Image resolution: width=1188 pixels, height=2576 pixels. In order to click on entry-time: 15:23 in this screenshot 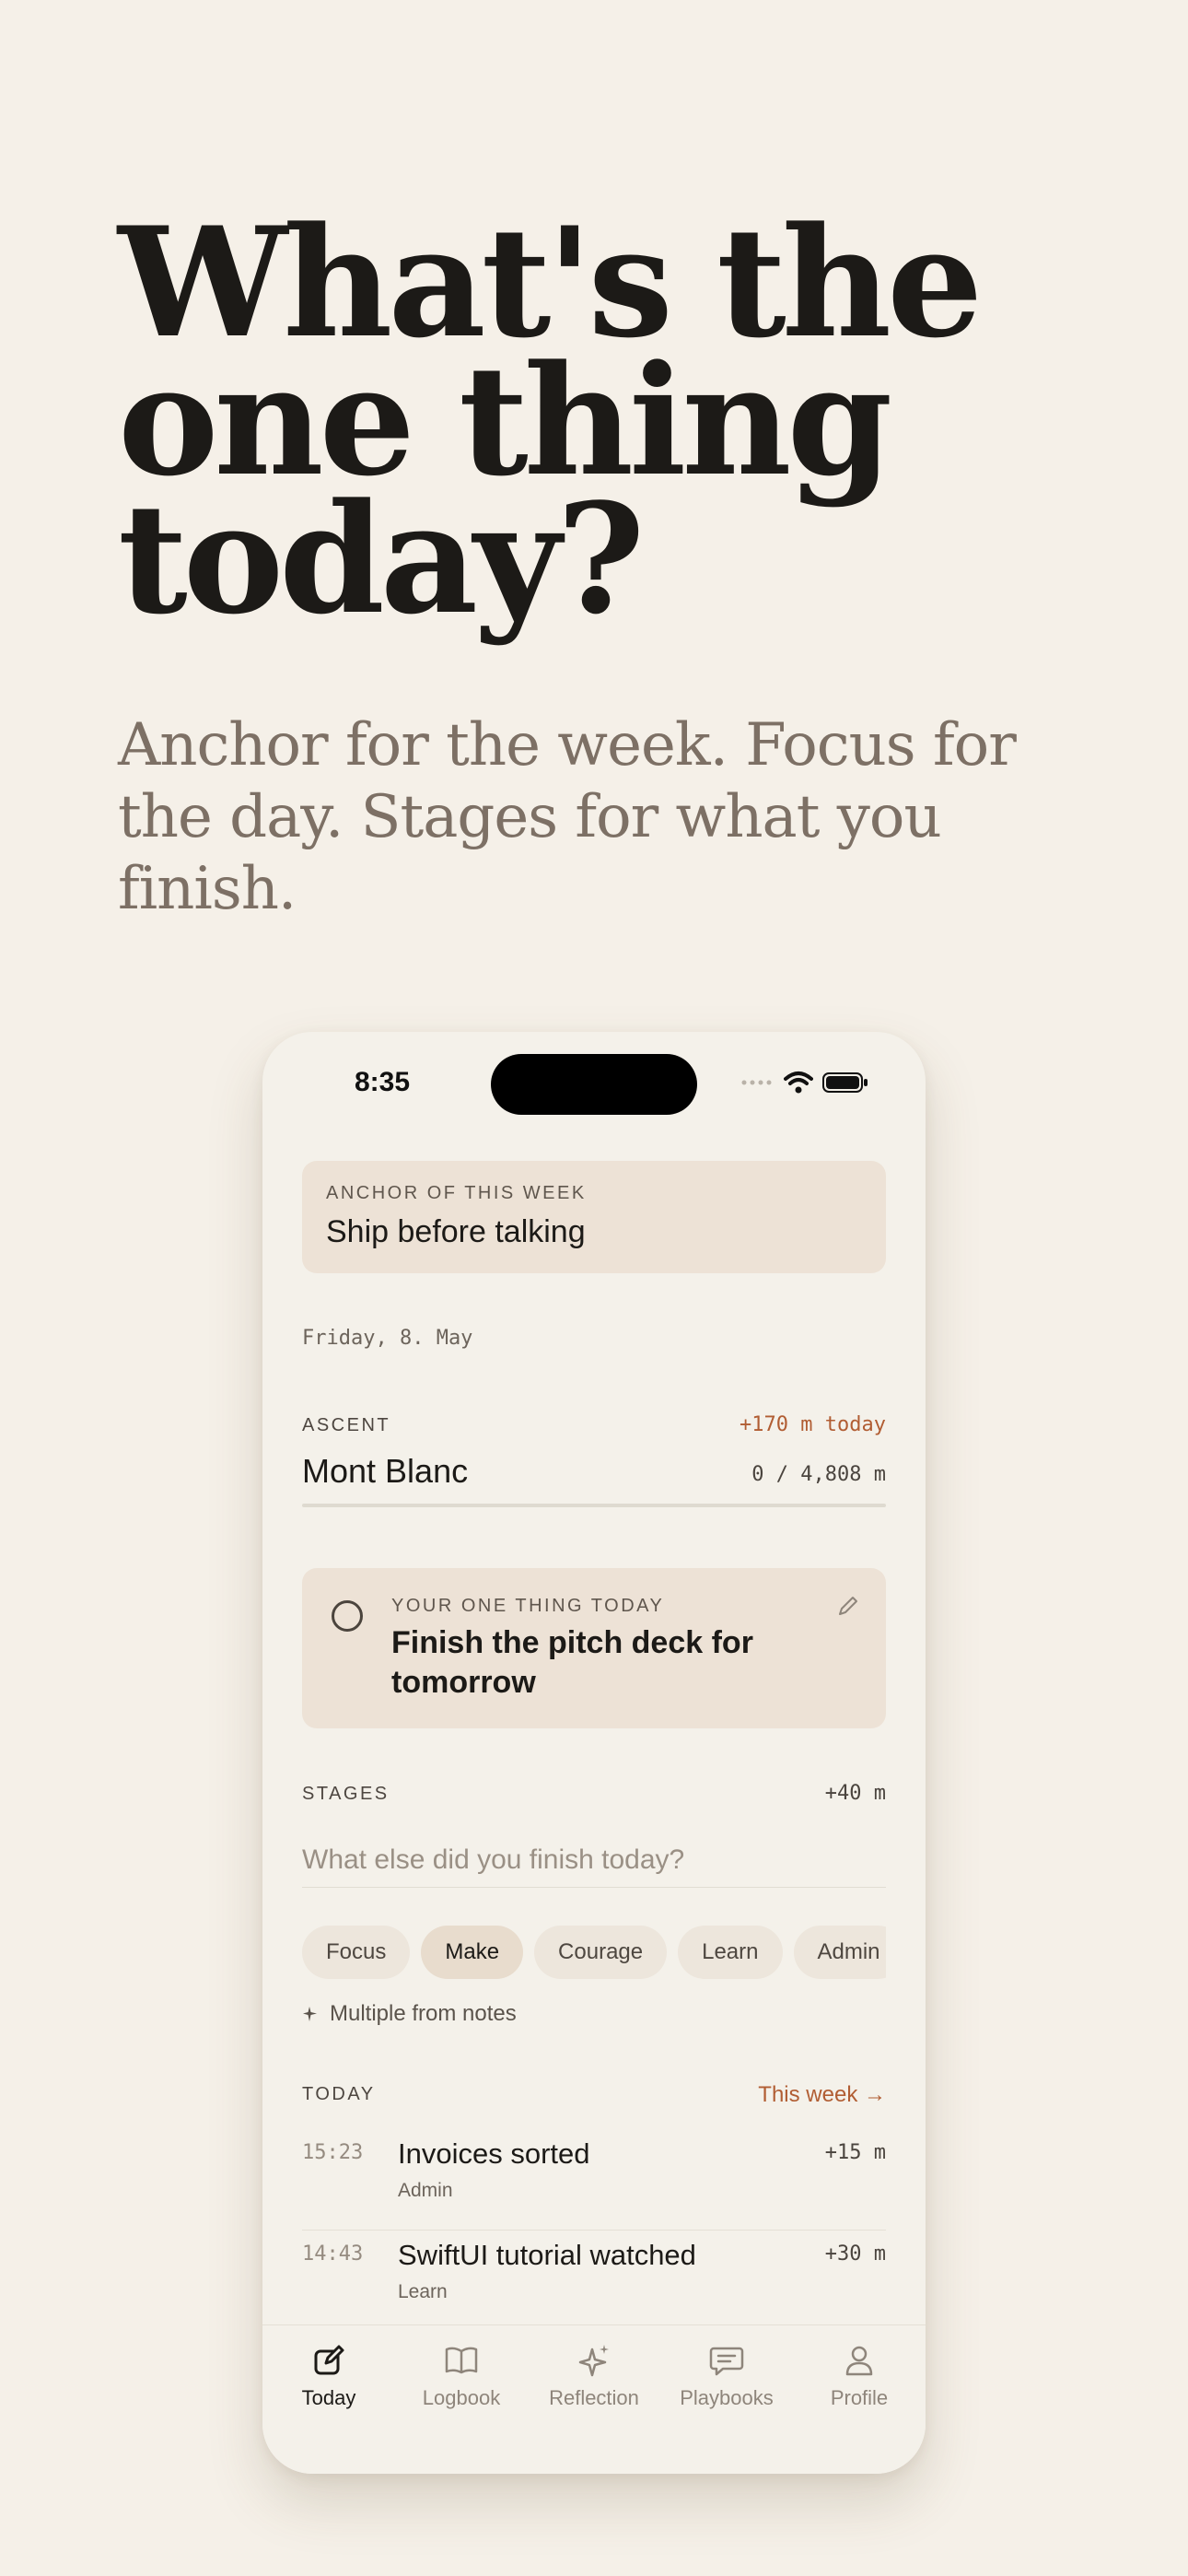, I will do `click(333, 2152)`.